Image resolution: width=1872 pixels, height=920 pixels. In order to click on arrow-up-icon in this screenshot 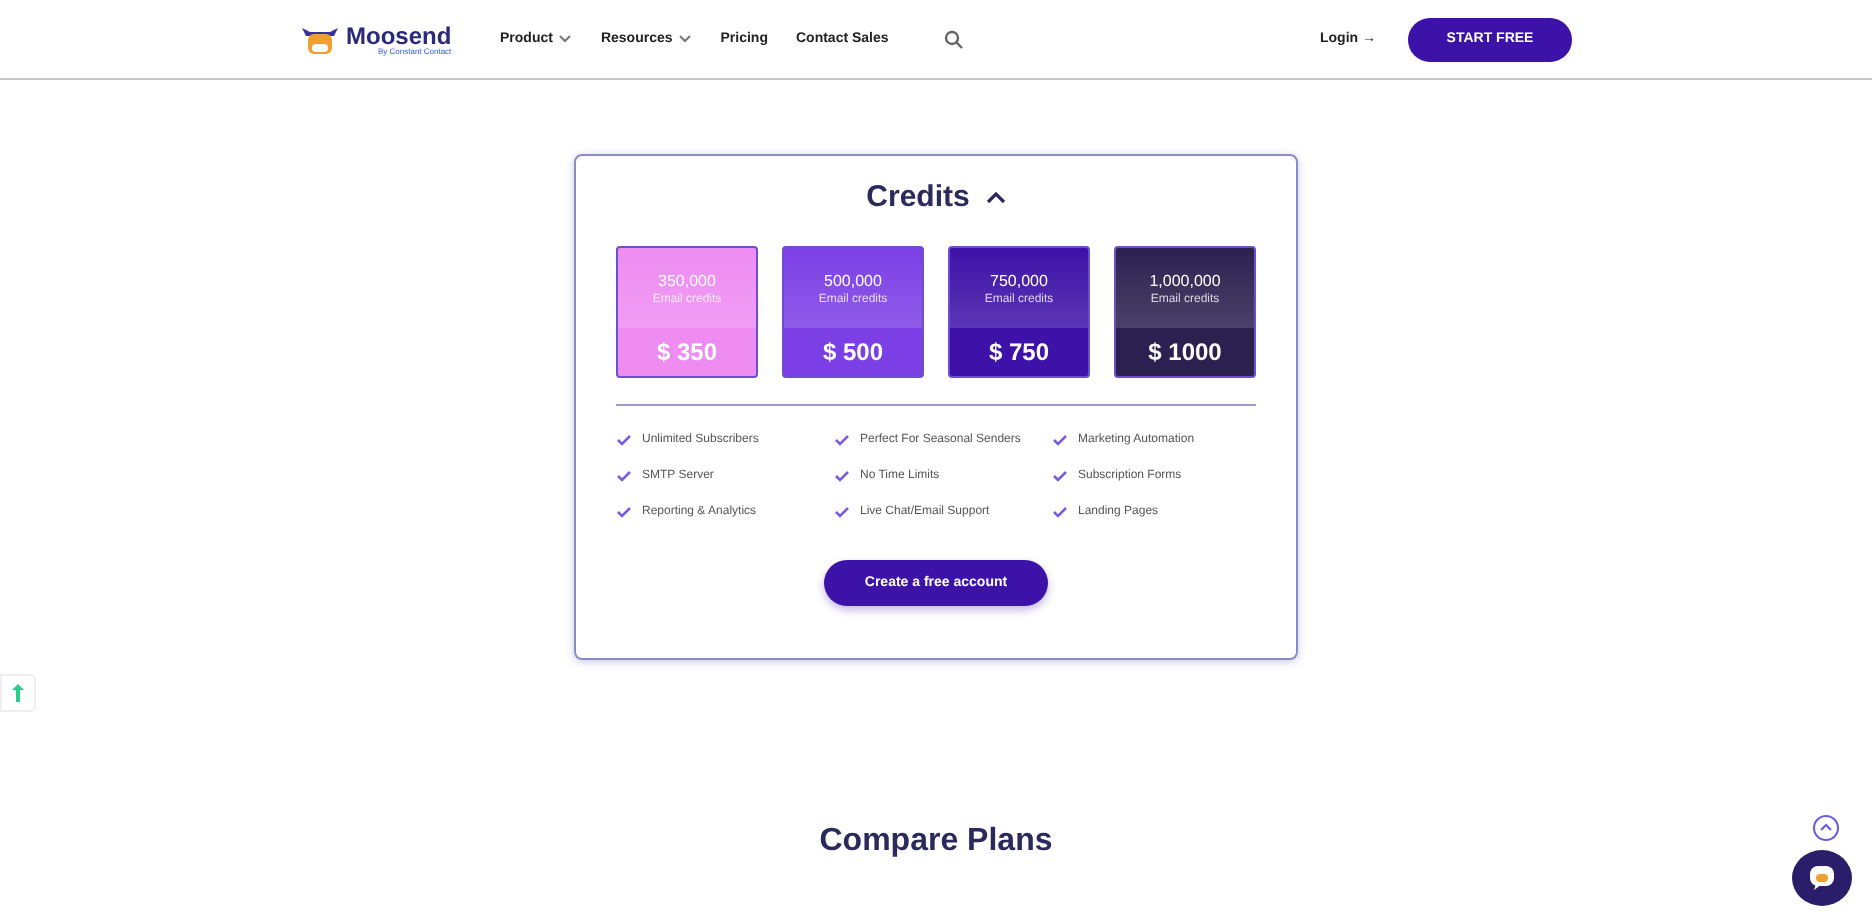, I will do `click(18, 693)`.